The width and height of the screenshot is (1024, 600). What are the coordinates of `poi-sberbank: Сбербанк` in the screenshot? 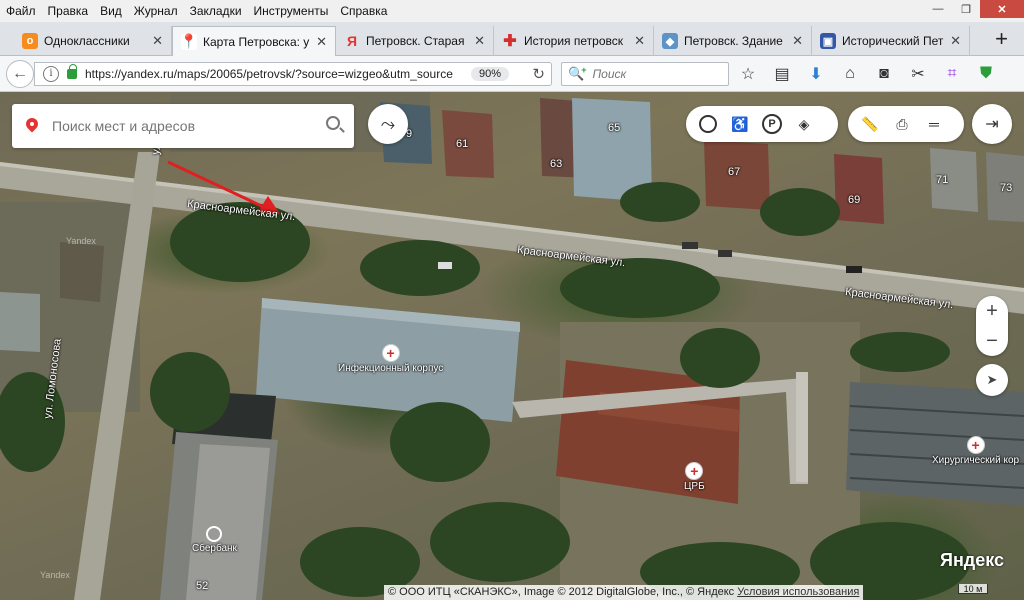 It's located at (214, 540).